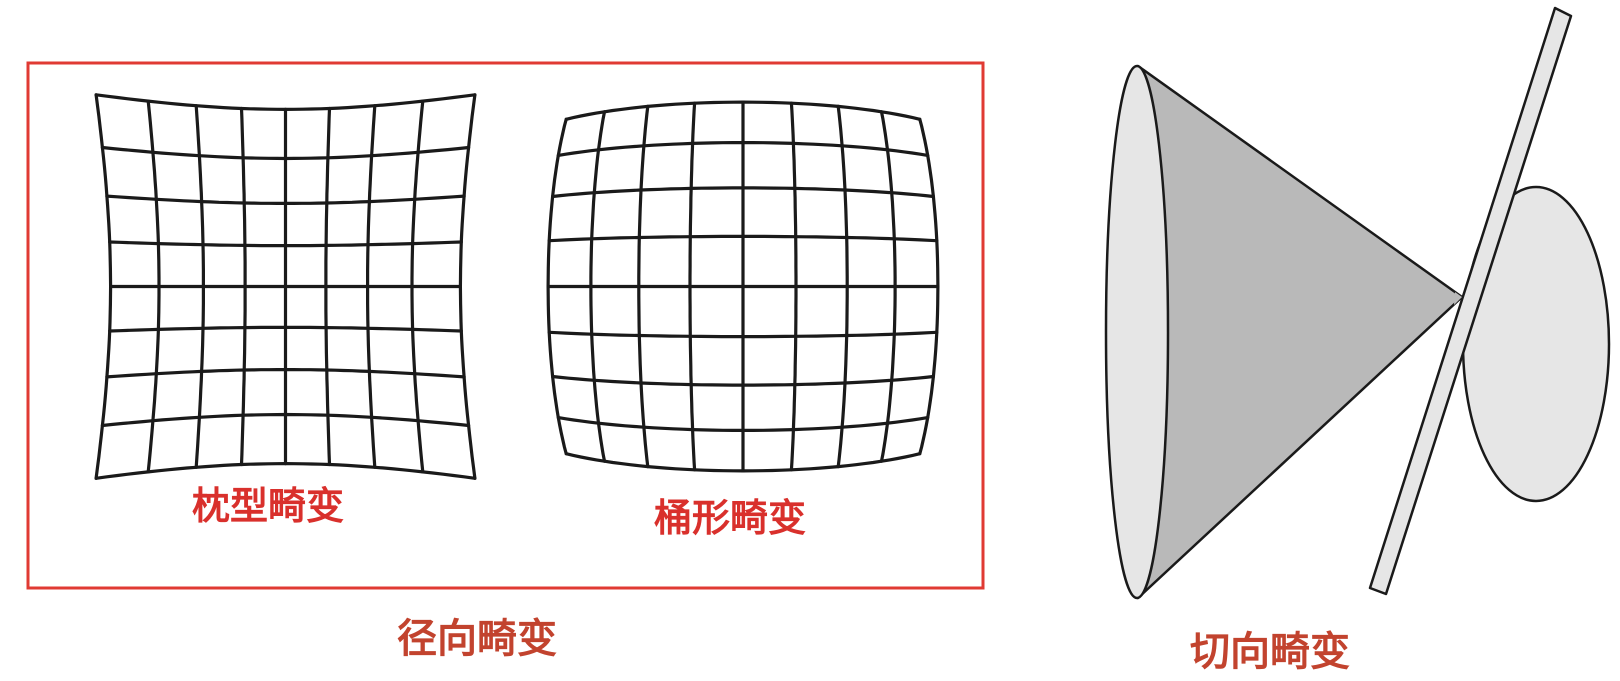  Describe the element at coordinates (1270, 652) in the screenshot. I see `tangential-distortion-caption: 切向畸变` at that location.